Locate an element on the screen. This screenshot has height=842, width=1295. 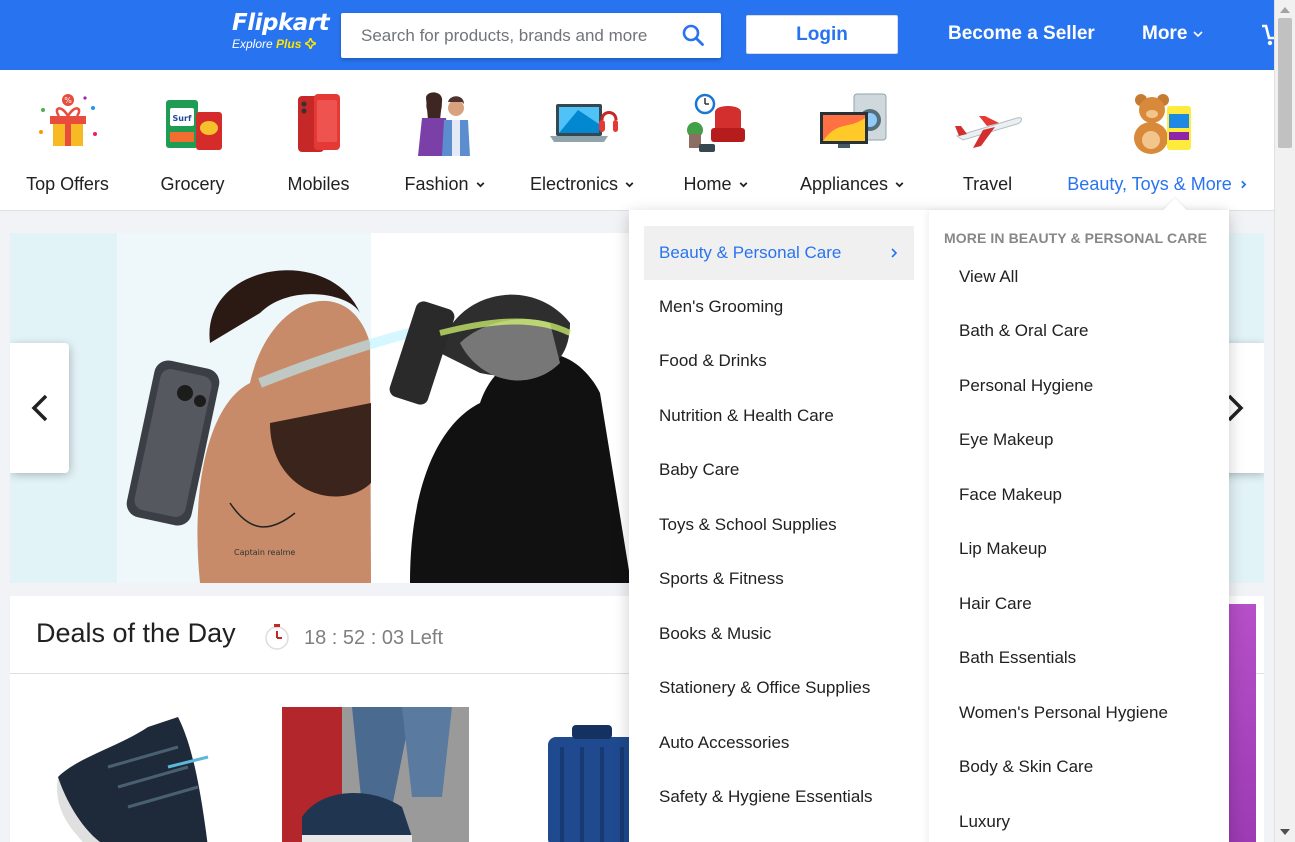
category-appliances: Appliances is located at coordinates (852, 140).